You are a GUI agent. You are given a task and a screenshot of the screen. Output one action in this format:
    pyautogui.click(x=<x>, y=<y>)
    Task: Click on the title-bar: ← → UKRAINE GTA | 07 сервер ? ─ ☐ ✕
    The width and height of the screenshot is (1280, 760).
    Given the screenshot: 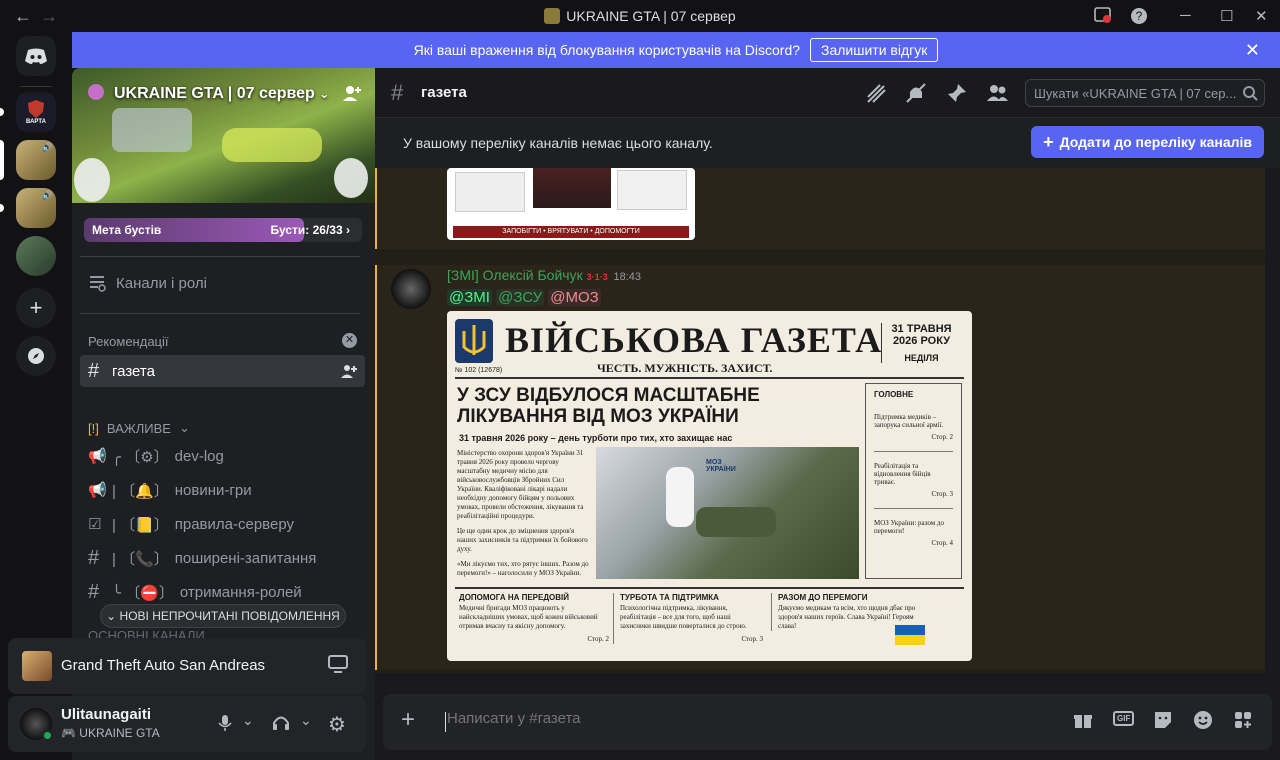 What is the action you would take?
    pyautogui.click(x=640, y=16)
    